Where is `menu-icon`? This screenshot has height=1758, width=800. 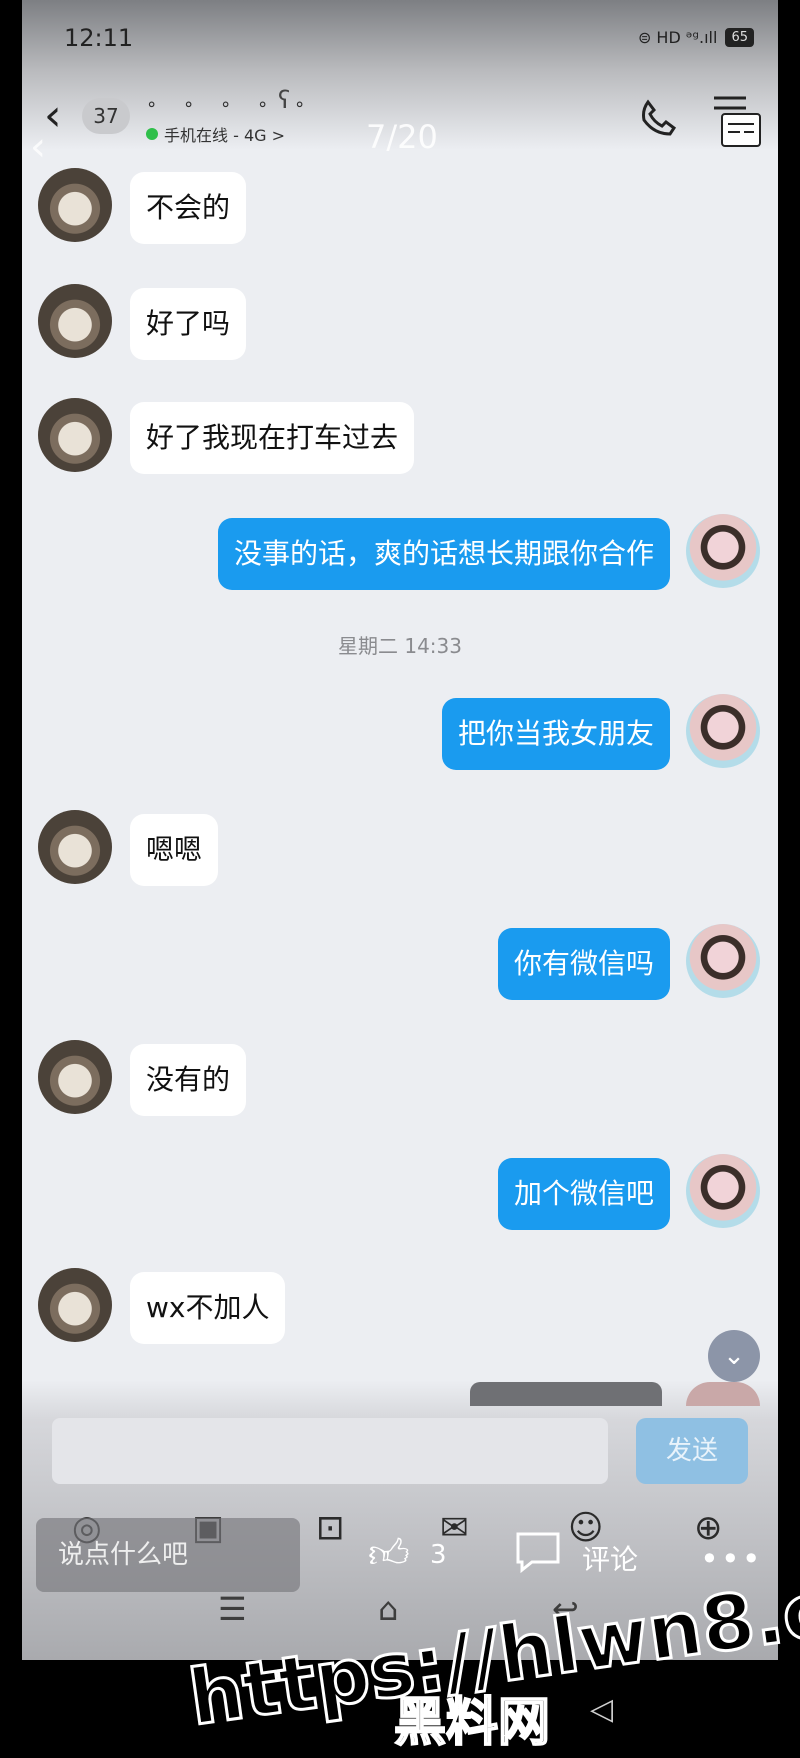 menu-icon is located at coordinates (737, 120).